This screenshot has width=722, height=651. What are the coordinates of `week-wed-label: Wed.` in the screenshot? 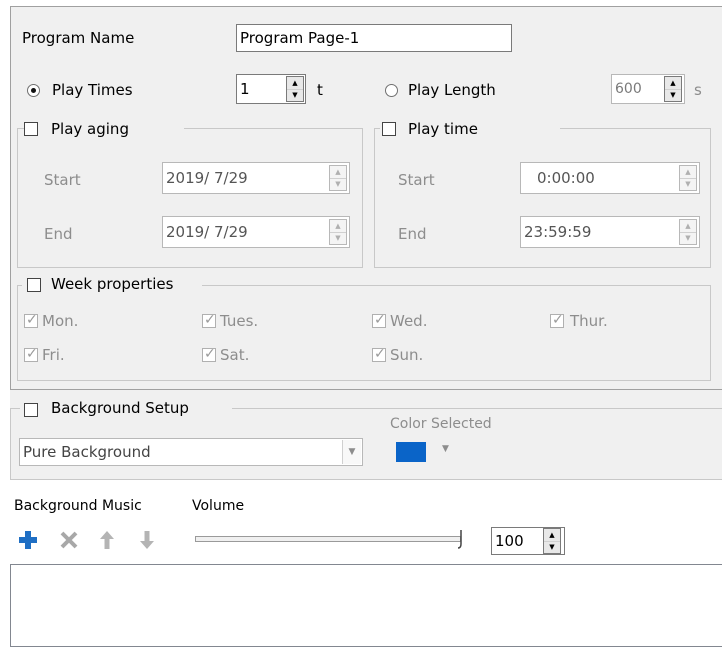 It's located at (409, 321).